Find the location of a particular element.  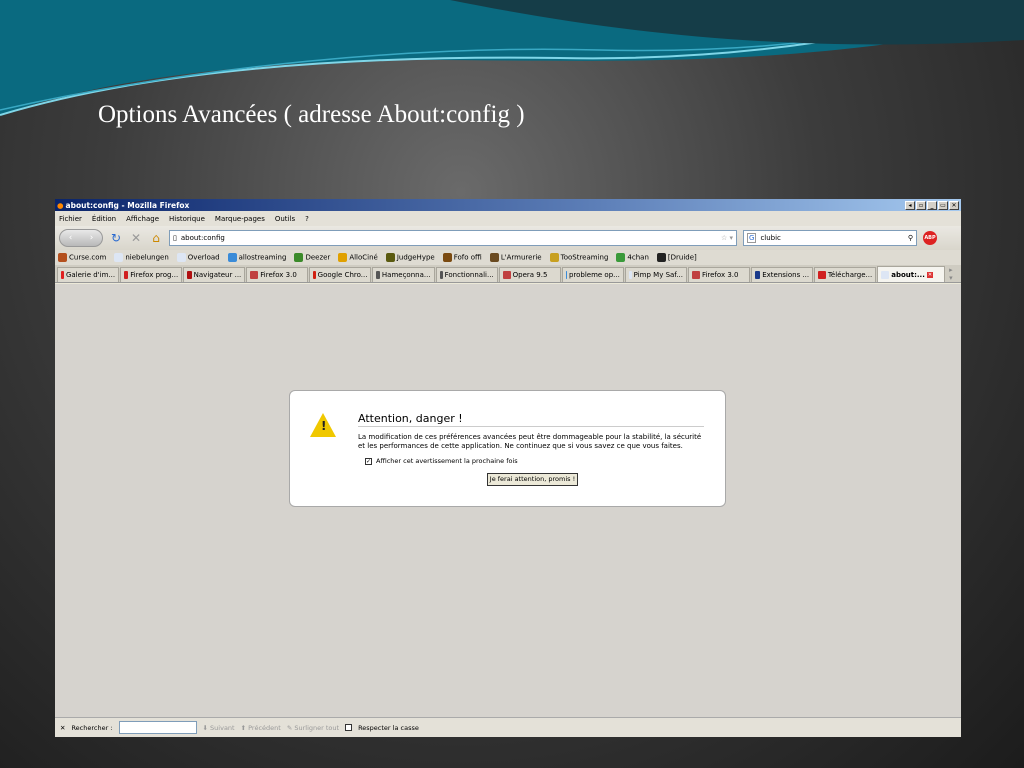

search-engine-icon: G is located at coordinates (752, 238).